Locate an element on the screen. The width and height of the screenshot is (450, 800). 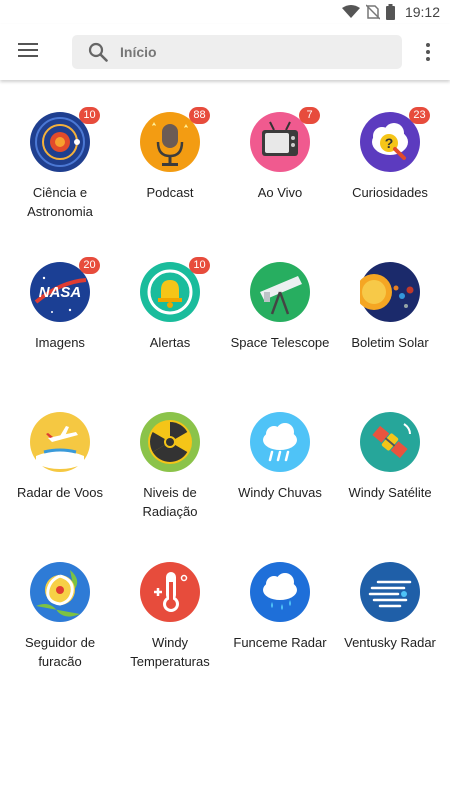
notification-badge: 20 is located at coordinates (89, 265).